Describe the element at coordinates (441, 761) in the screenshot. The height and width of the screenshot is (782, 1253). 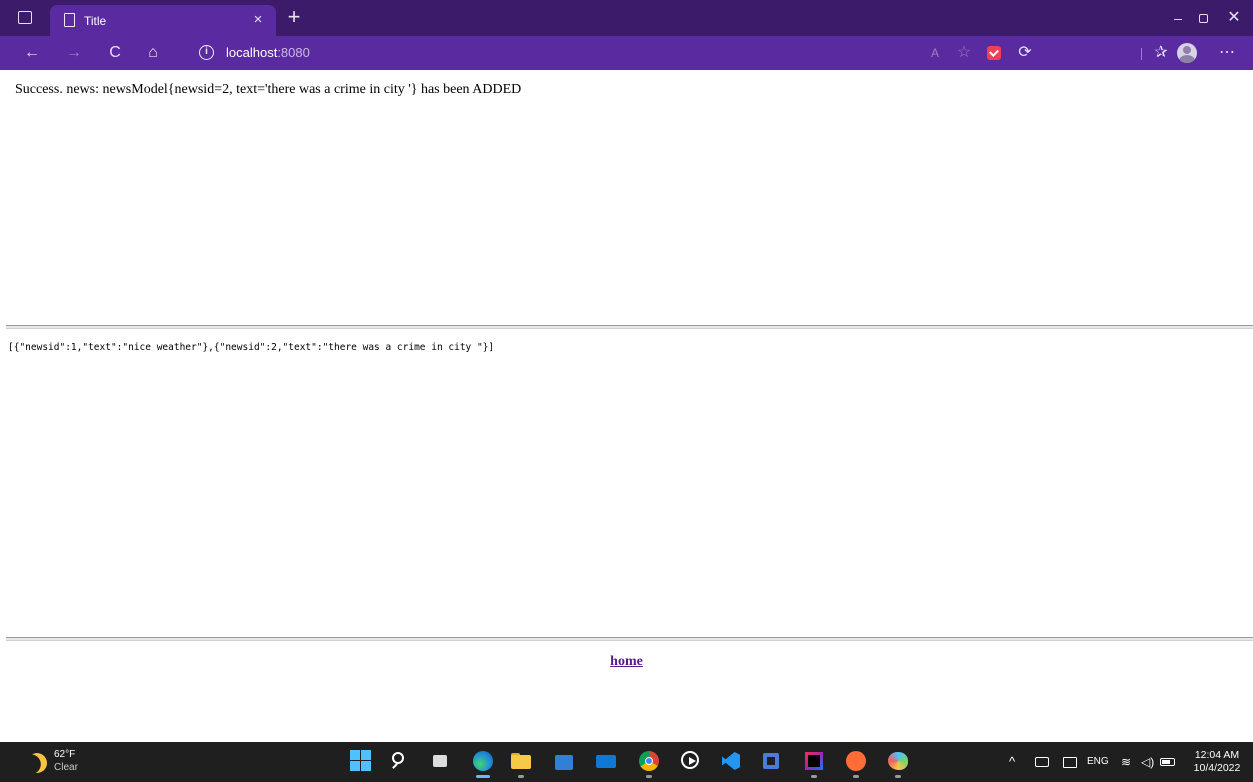
I see `task-view-icon` at that location.